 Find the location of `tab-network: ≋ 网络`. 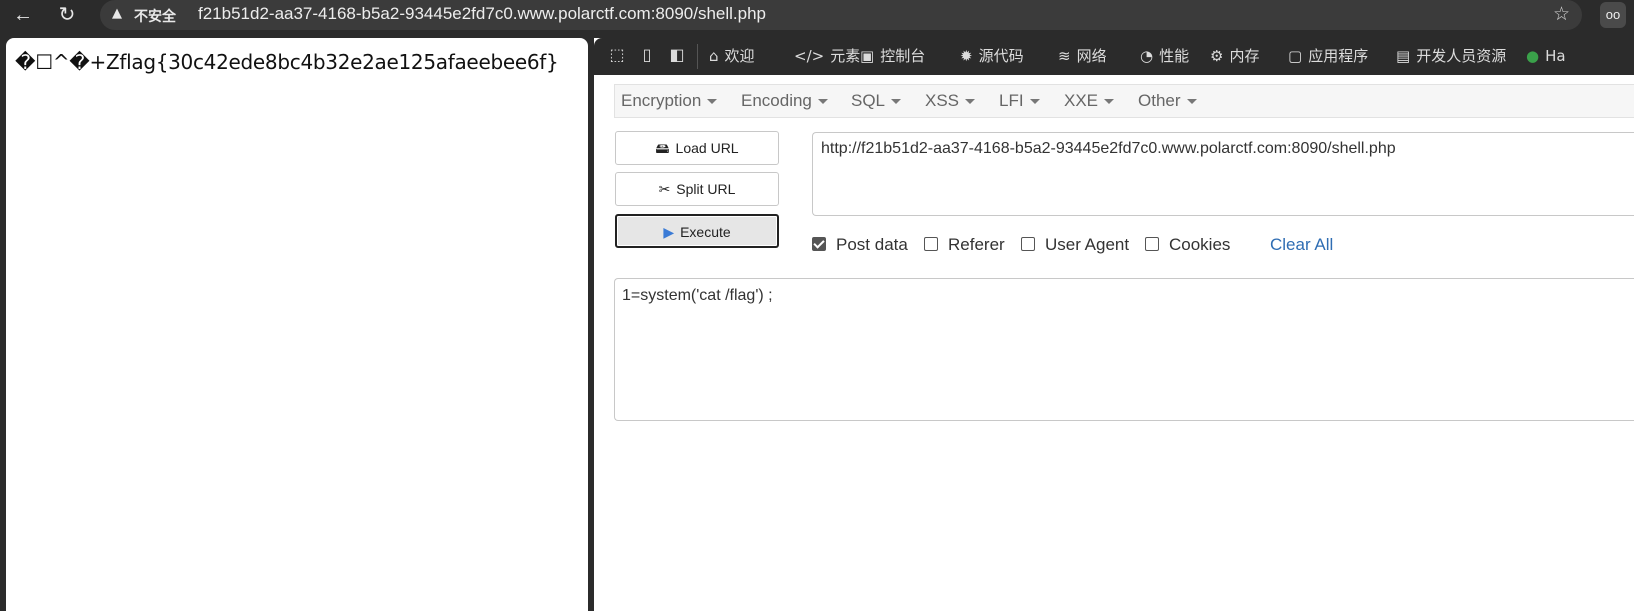

tab-network: ≋ 网络 is located at coordinates (1082, 56).